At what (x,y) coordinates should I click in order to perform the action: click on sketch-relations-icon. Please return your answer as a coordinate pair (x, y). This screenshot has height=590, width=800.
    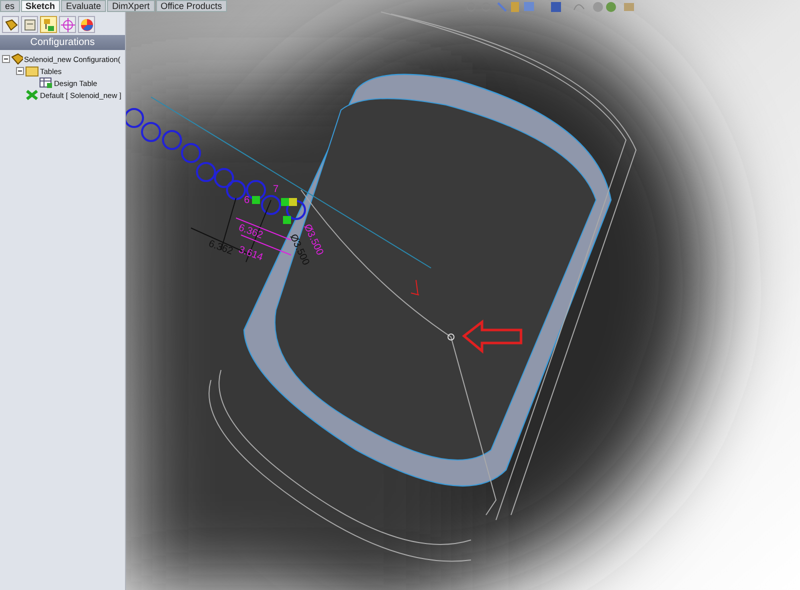
    Looking at the image, I should click on (274, 210).